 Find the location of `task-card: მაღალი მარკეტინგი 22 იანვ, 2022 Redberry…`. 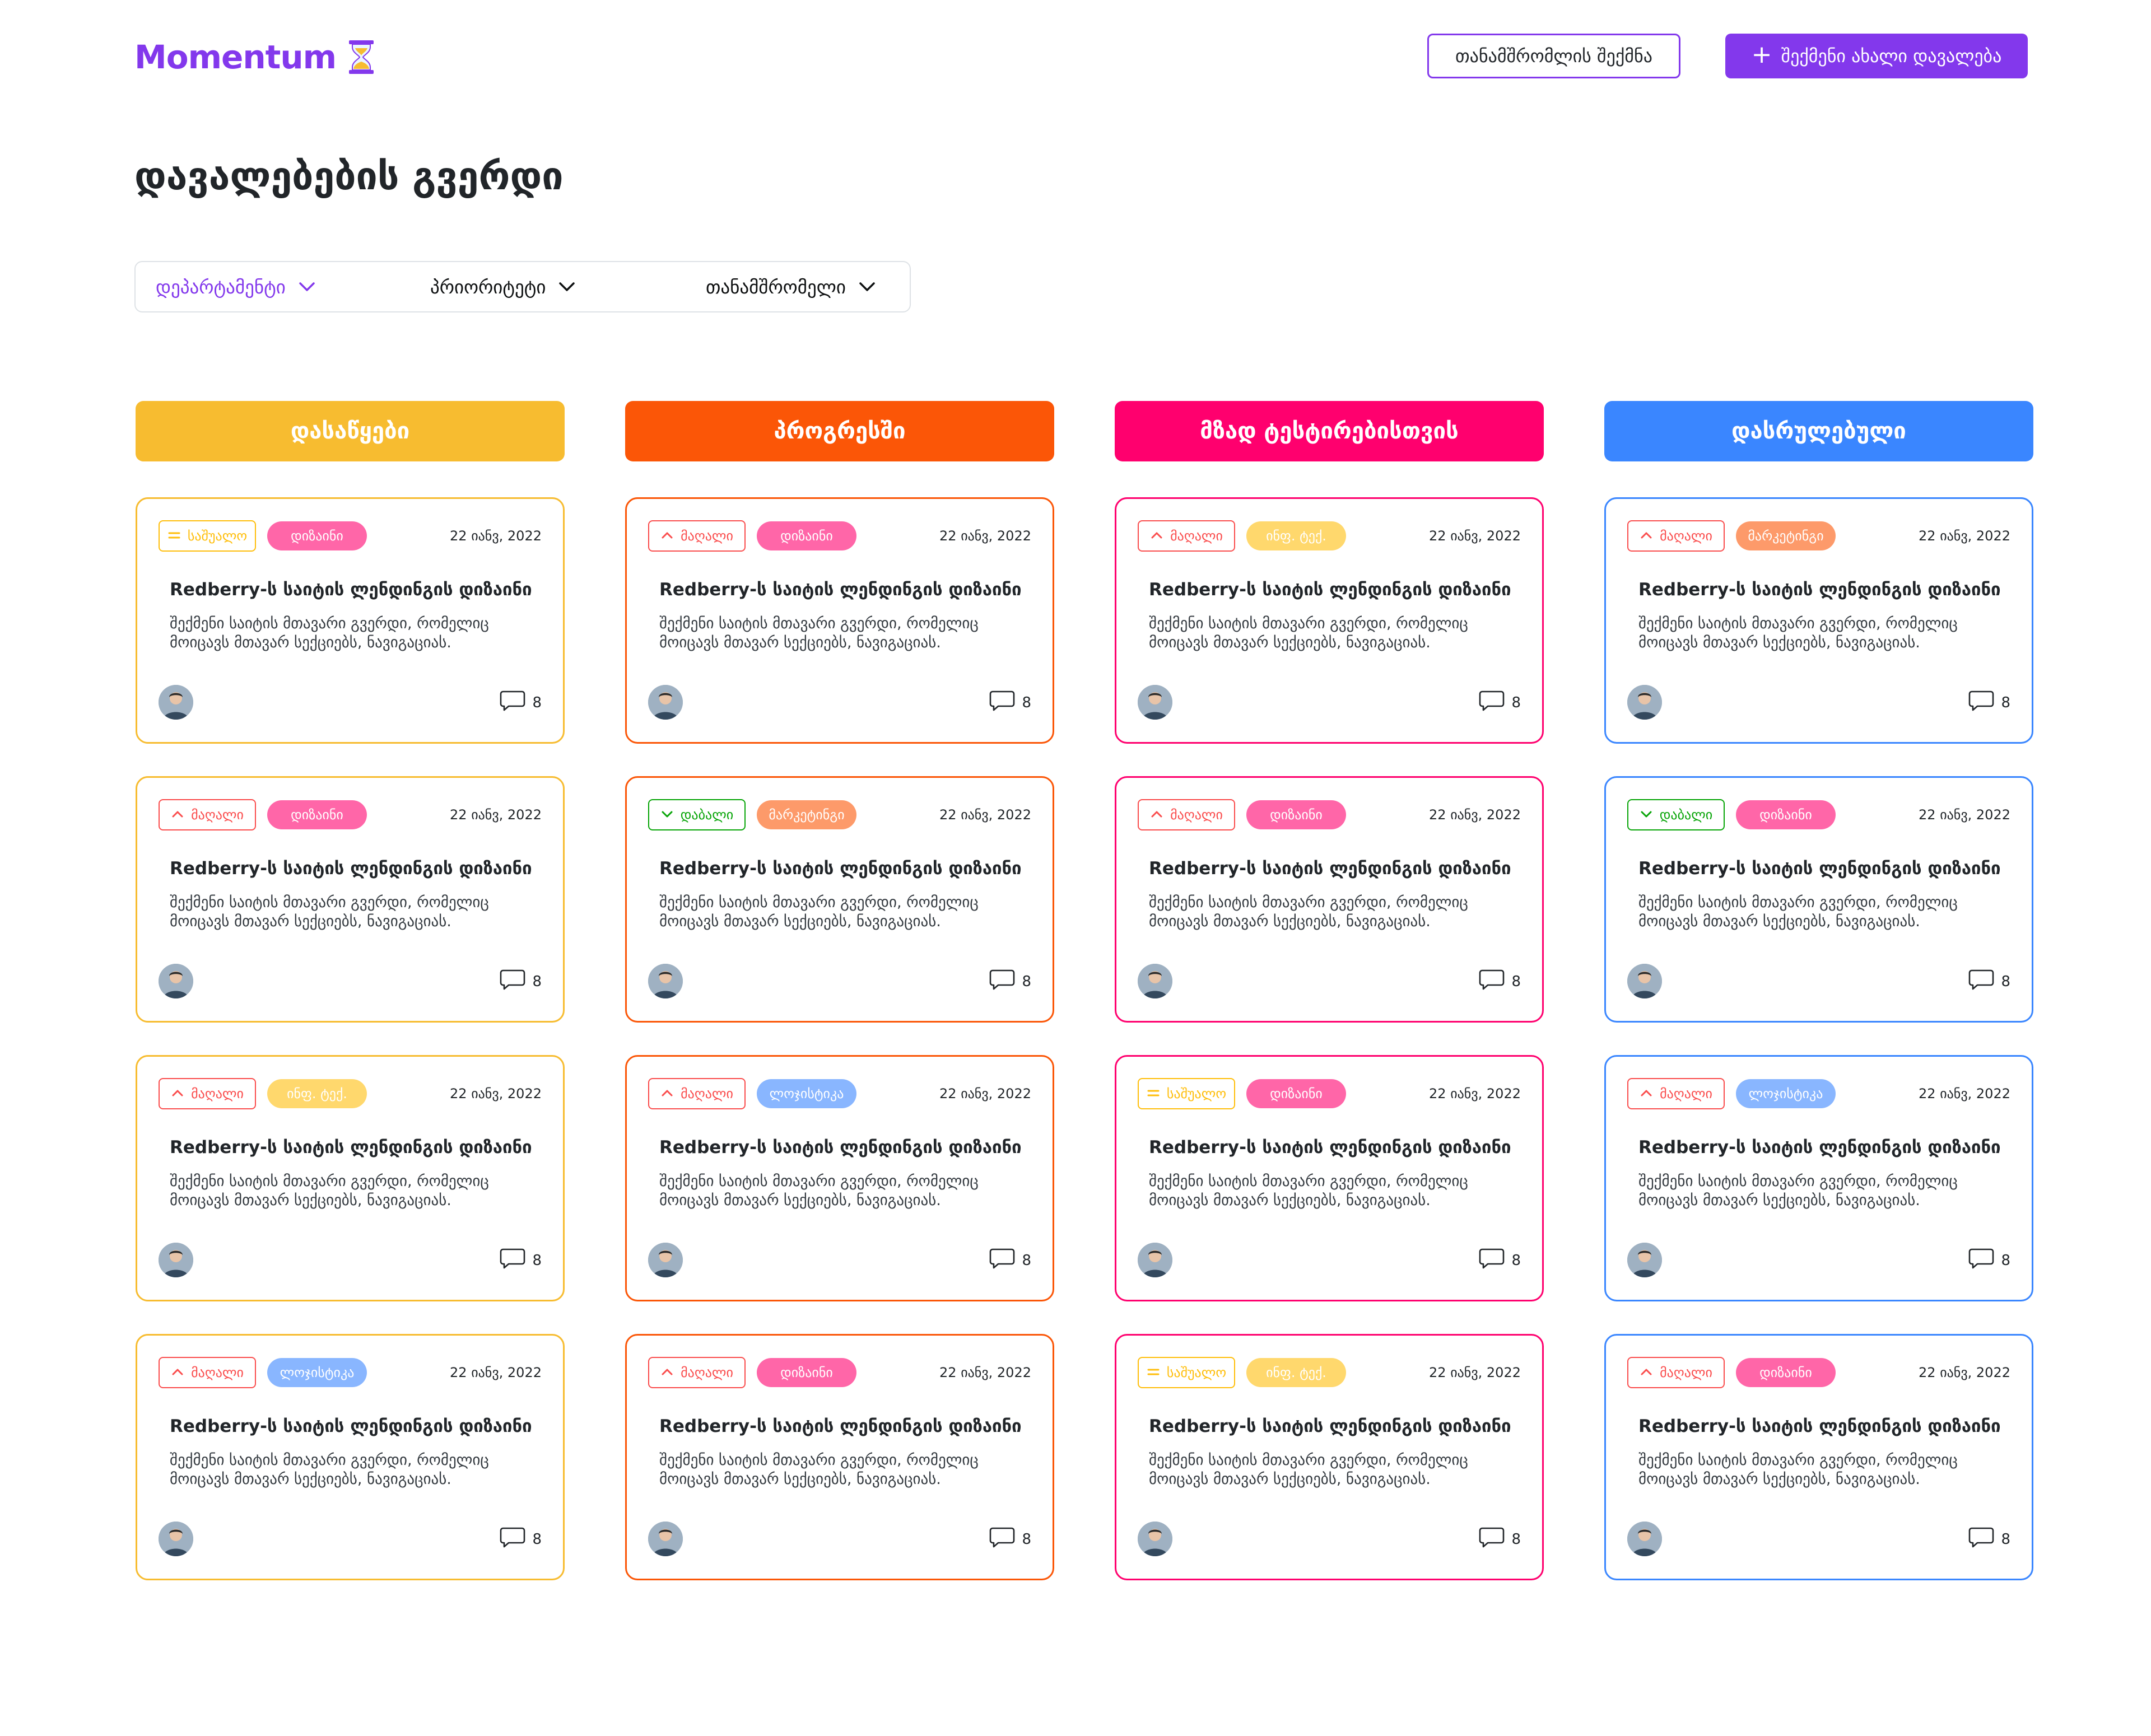

task-card: მაღალი მარკეტინგი 22 იანვ, 2022 Redberry… is located at coordinates (1818, 621).